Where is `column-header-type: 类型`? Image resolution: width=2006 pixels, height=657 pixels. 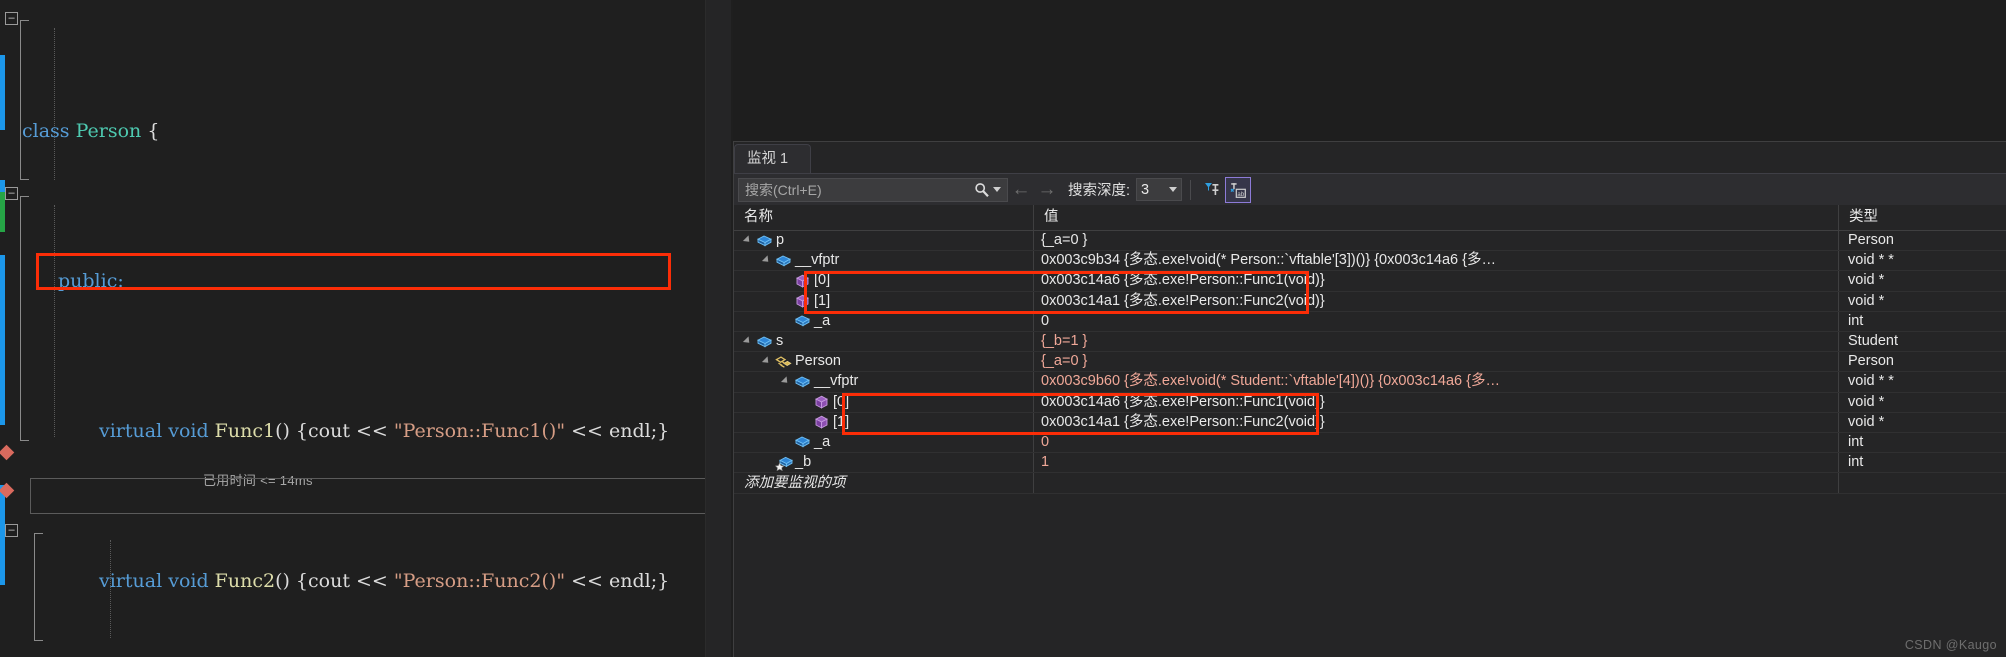 column-header-type: 类型 is located at coordinates (1922, 217).